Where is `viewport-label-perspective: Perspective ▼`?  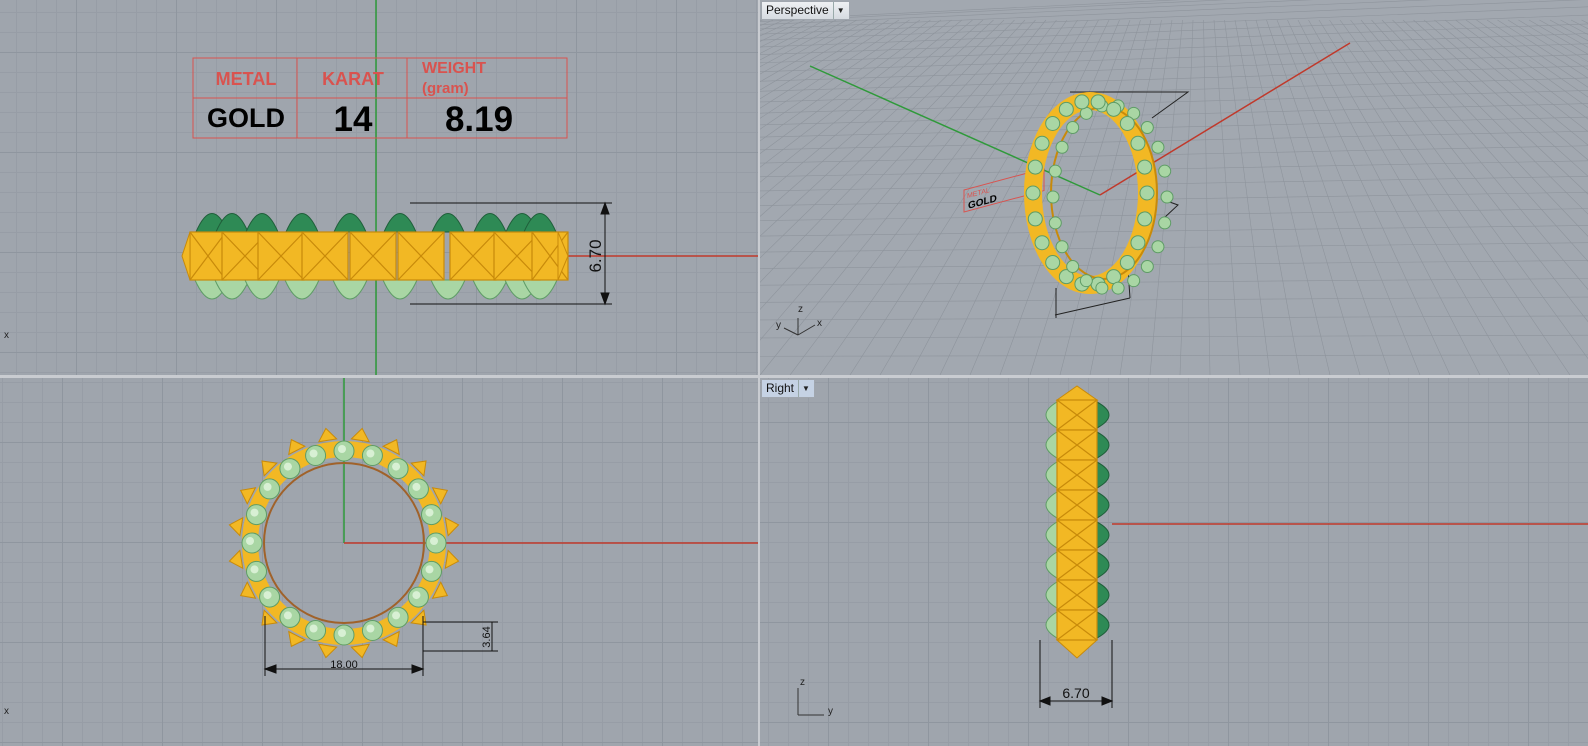 viewport-label-perspective: Perspective ▼ is located at coordinates (805, 10).